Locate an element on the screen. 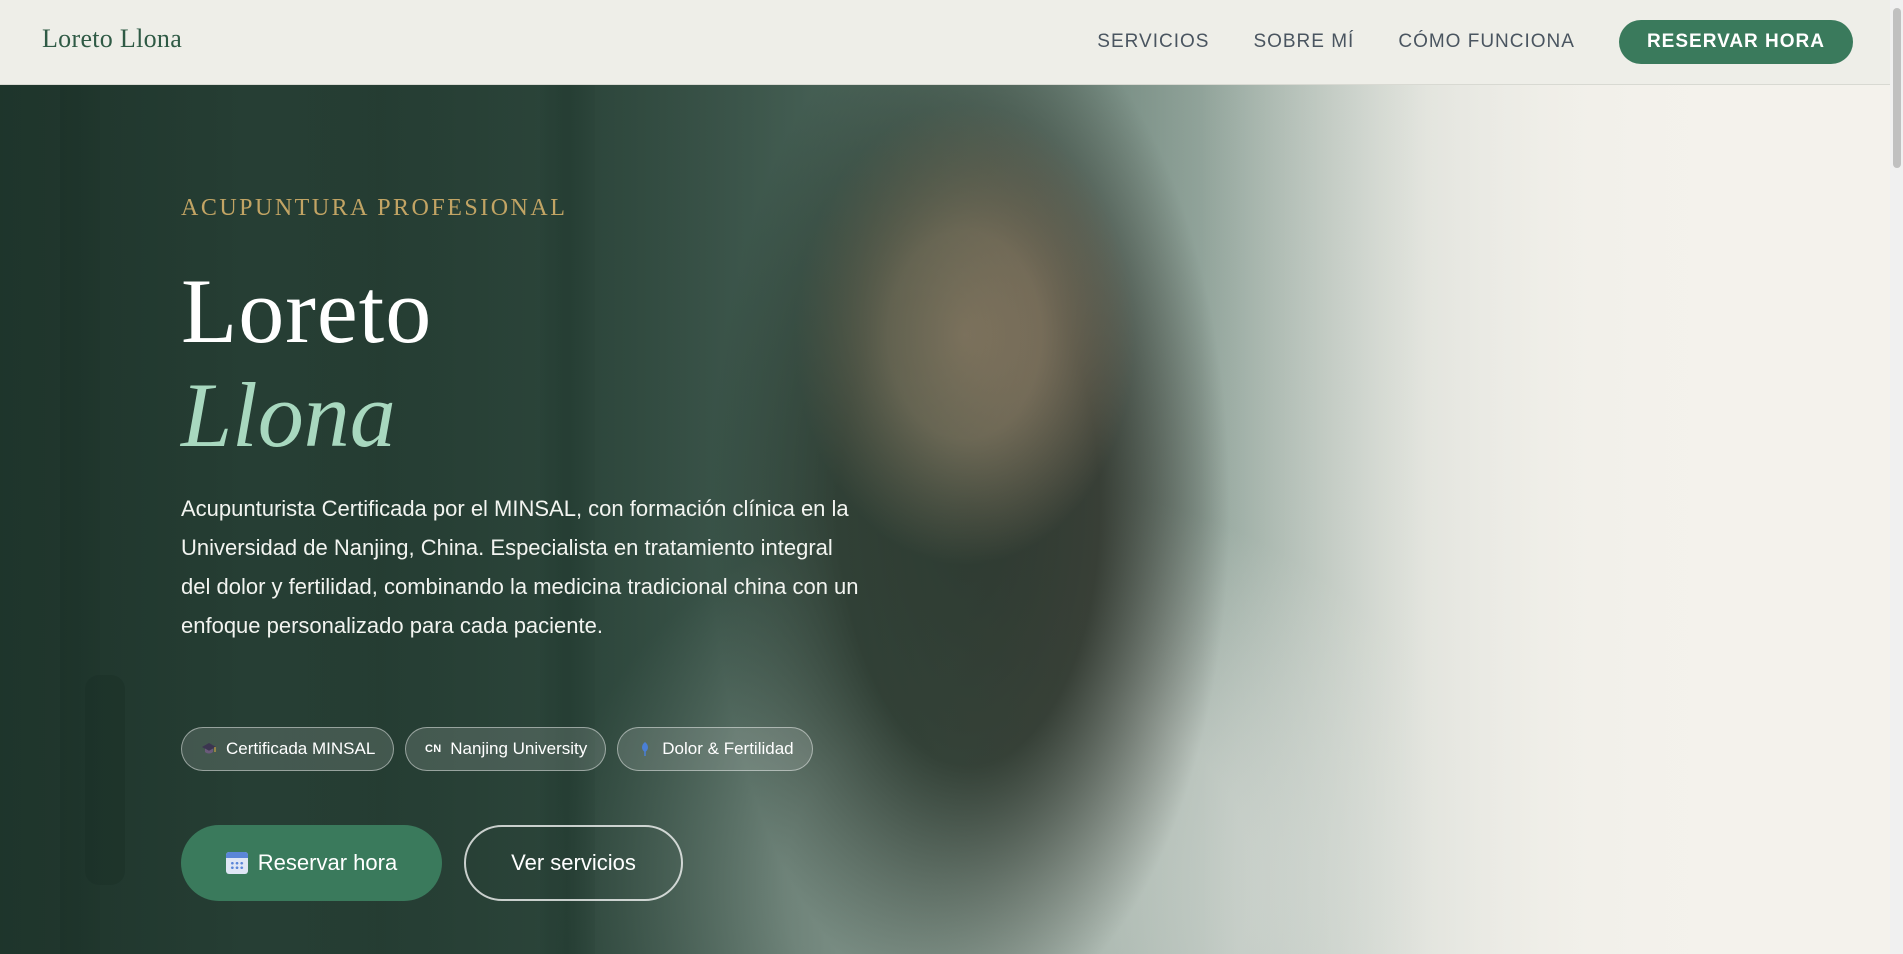  brand-logo: Loreto Llona is located at coordinates (112, 39).